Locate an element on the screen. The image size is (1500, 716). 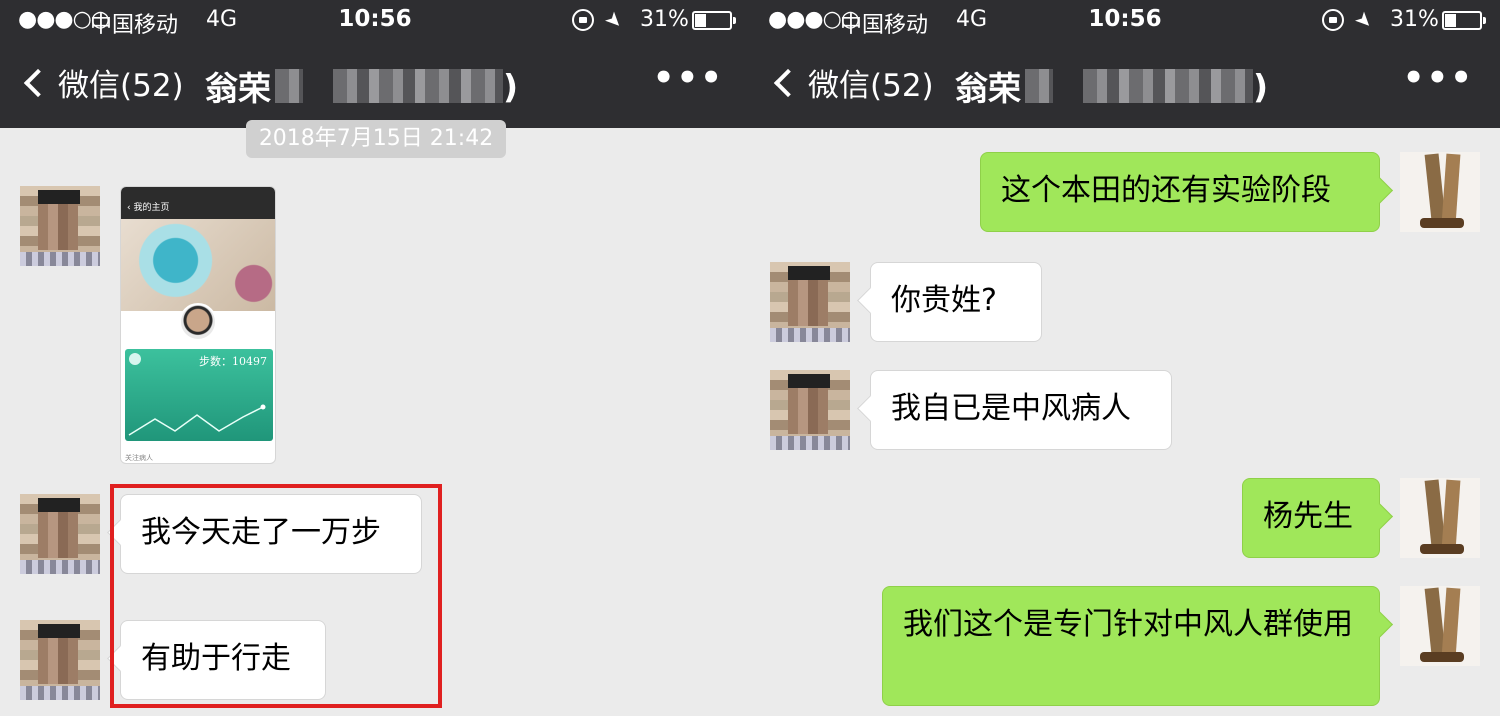
step-trend-line is located at coordinates (197, 420).